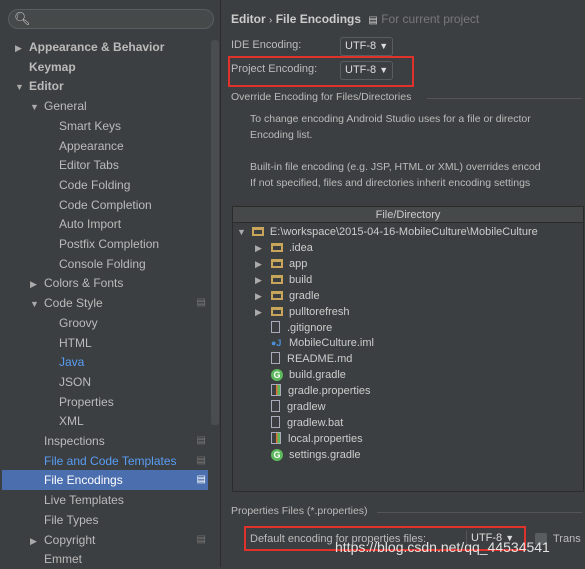 This screenshot has width=585, height=569. I want to click on sidebar-item: Live Templates, so click(84, 500).